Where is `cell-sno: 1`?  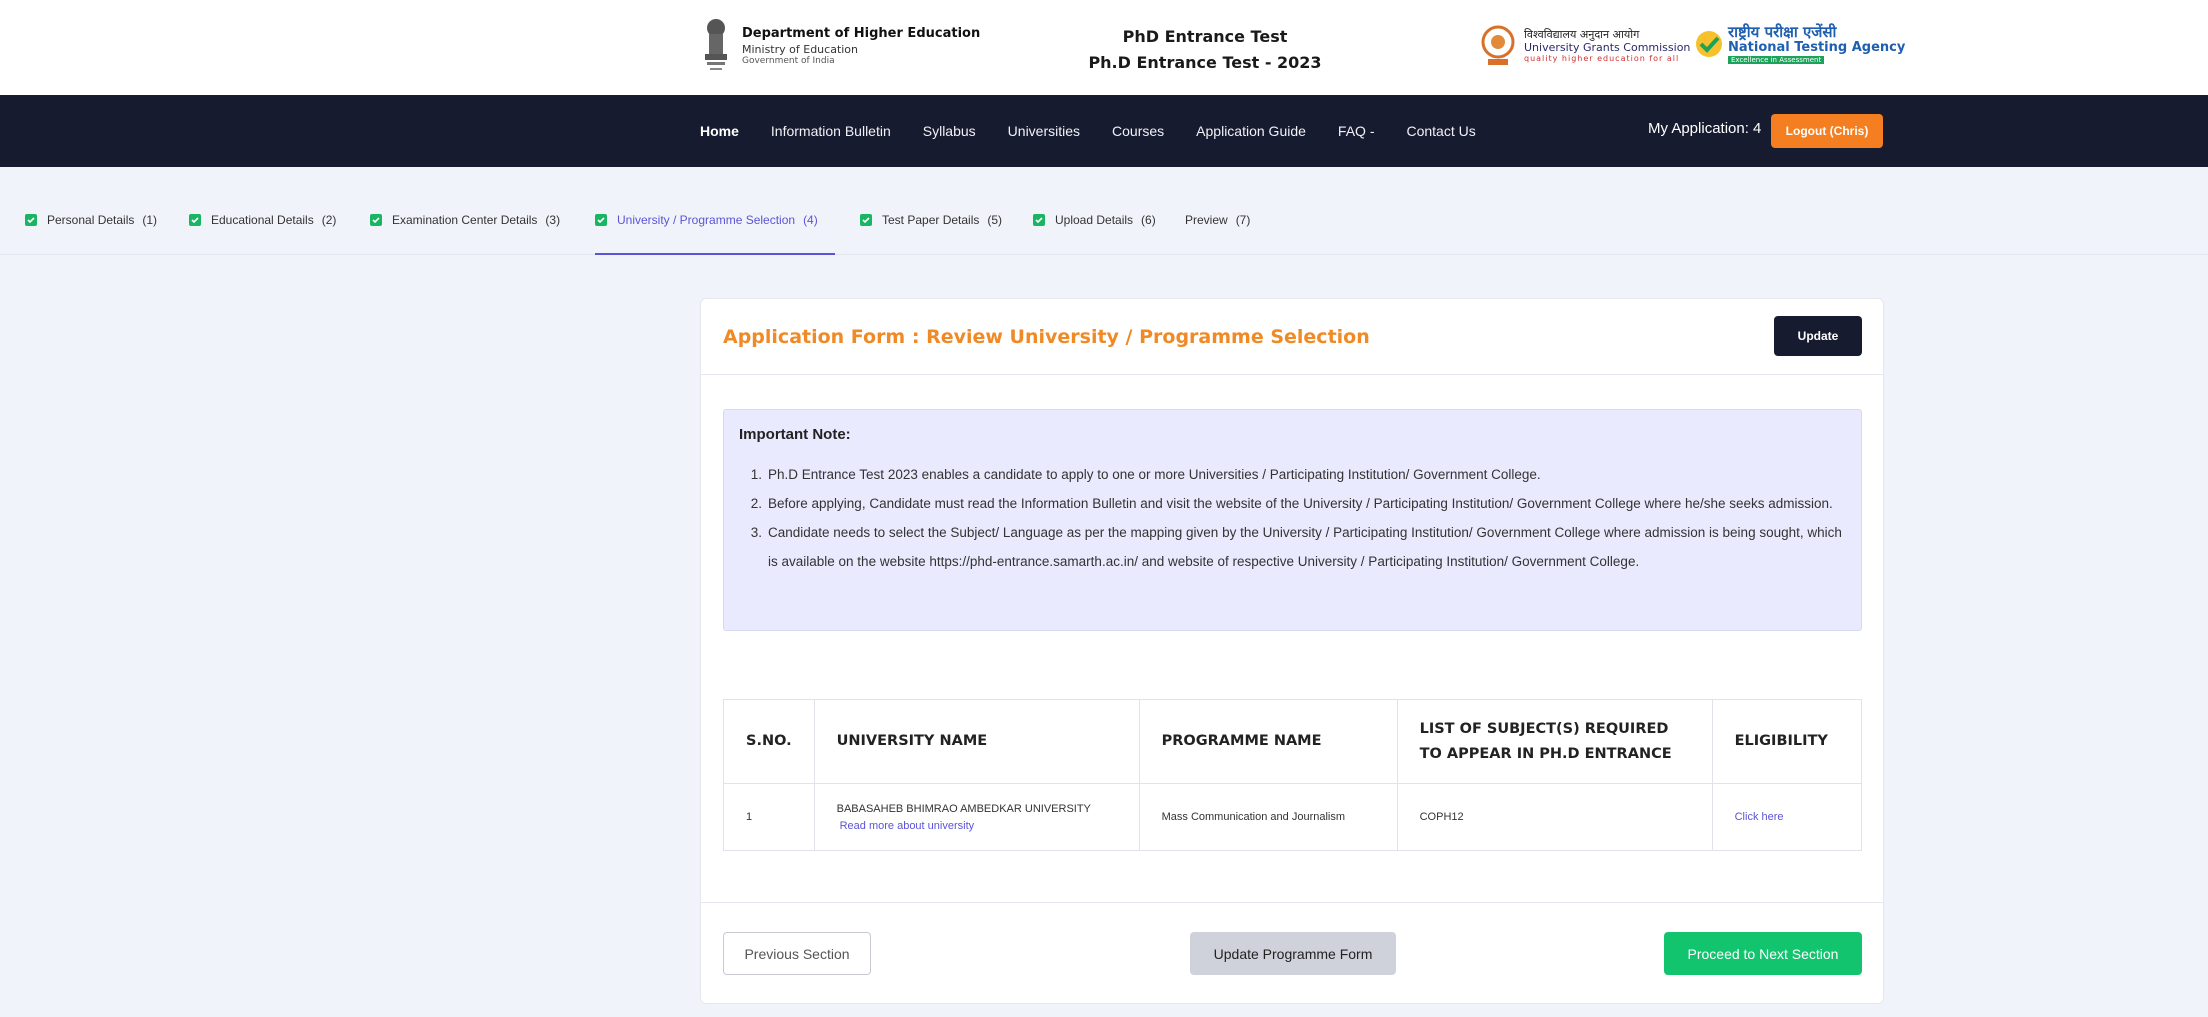 cell-sno: 1 is located at coordinates (769, 817).